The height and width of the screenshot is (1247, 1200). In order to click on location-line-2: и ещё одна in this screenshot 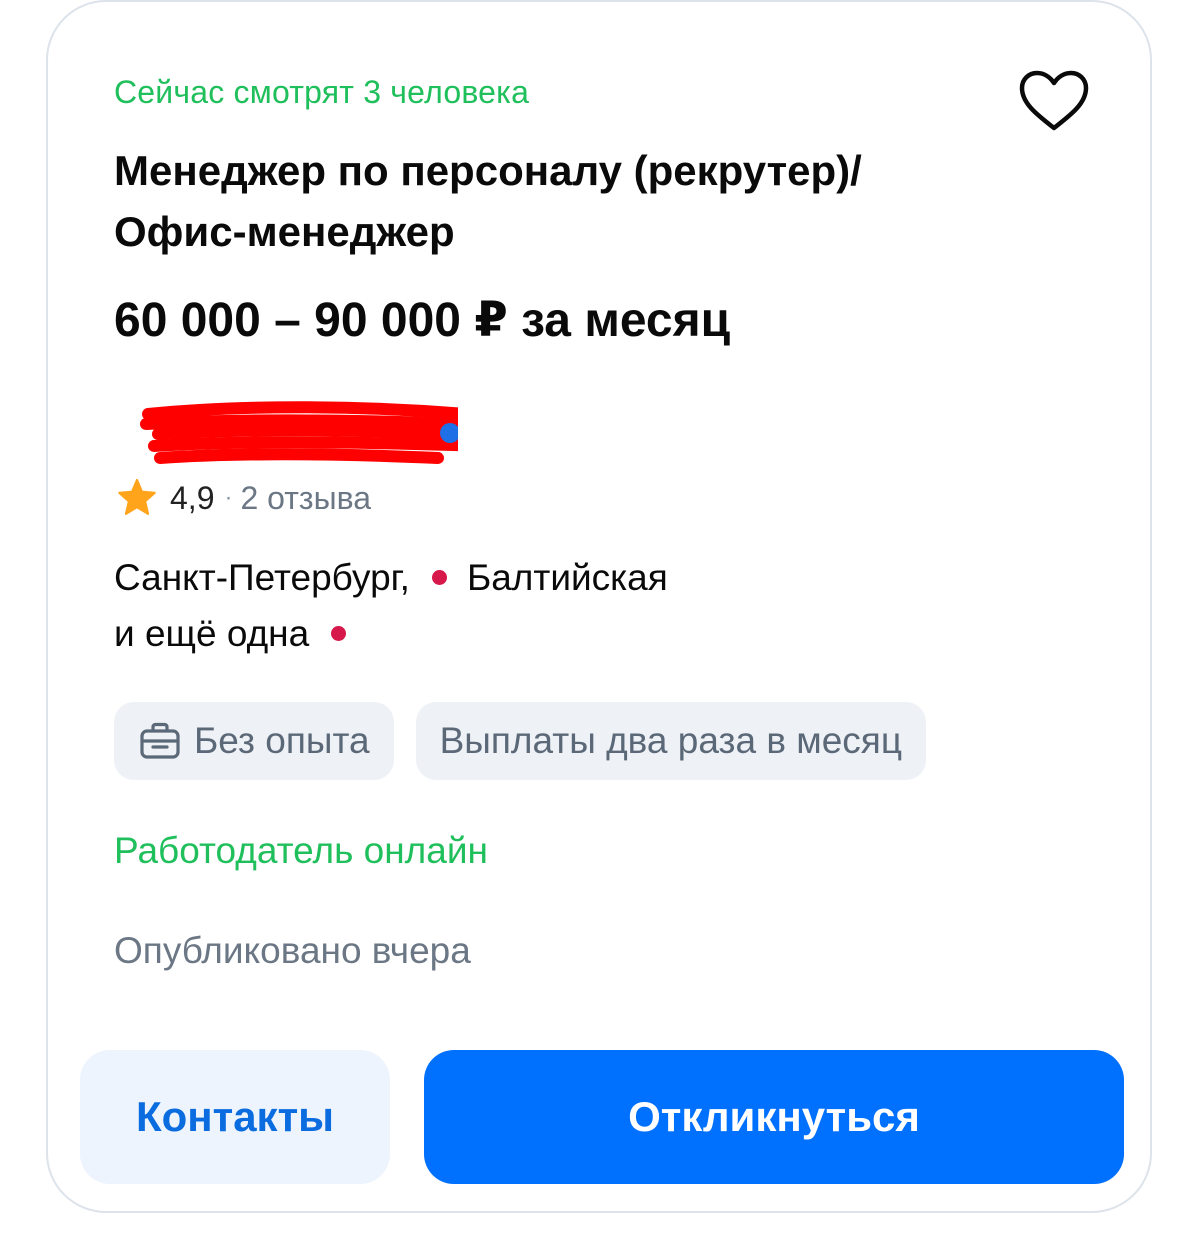, I will do `click(391, 634)`.